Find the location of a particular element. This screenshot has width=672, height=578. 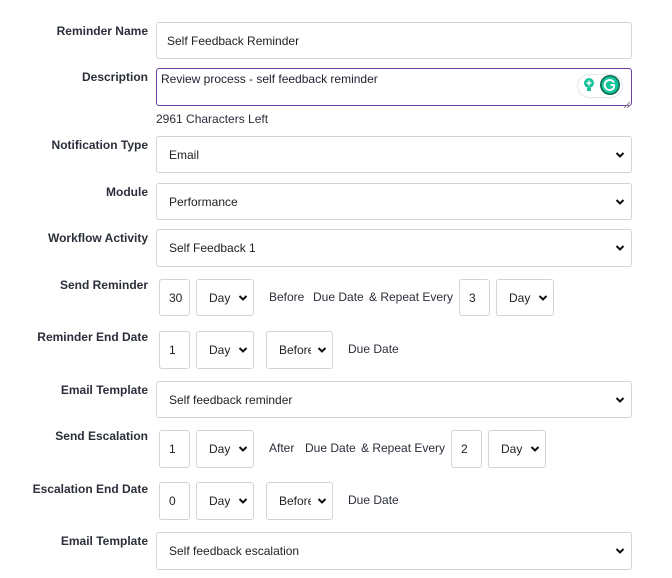

send-reminder-repeat-text: & Repeat Every is located at coordinates (411, 297).